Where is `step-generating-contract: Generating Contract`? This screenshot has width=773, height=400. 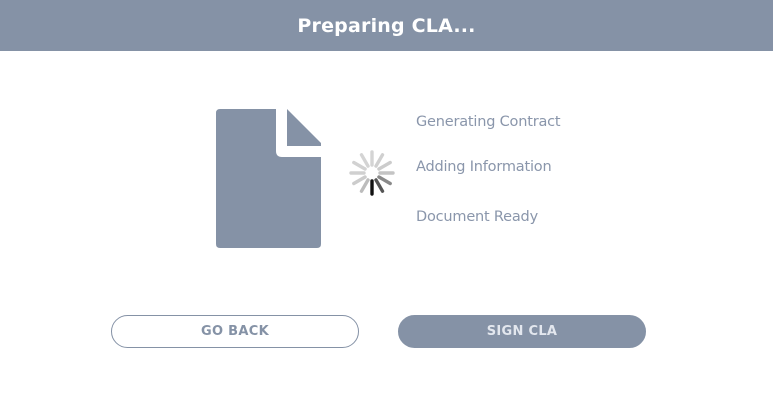 step-generating-contract: Generating Contract is located at coordinates (488, 122).